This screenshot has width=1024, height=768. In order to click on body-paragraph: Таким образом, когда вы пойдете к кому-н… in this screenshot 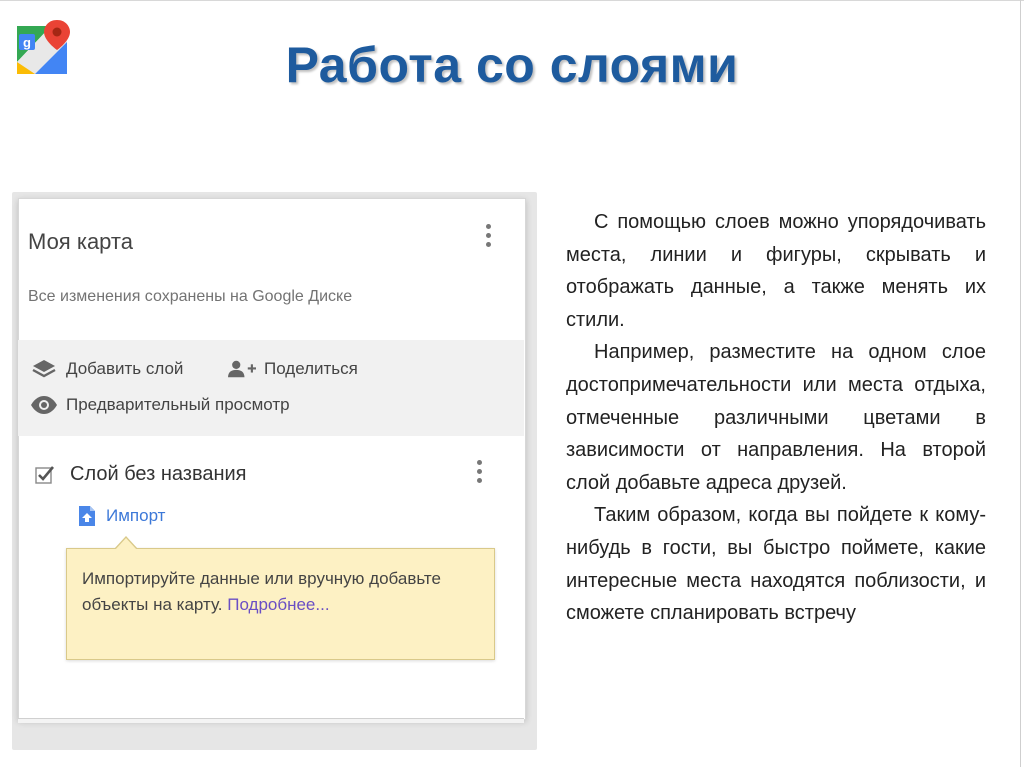, I will do `click(776, 564)`.